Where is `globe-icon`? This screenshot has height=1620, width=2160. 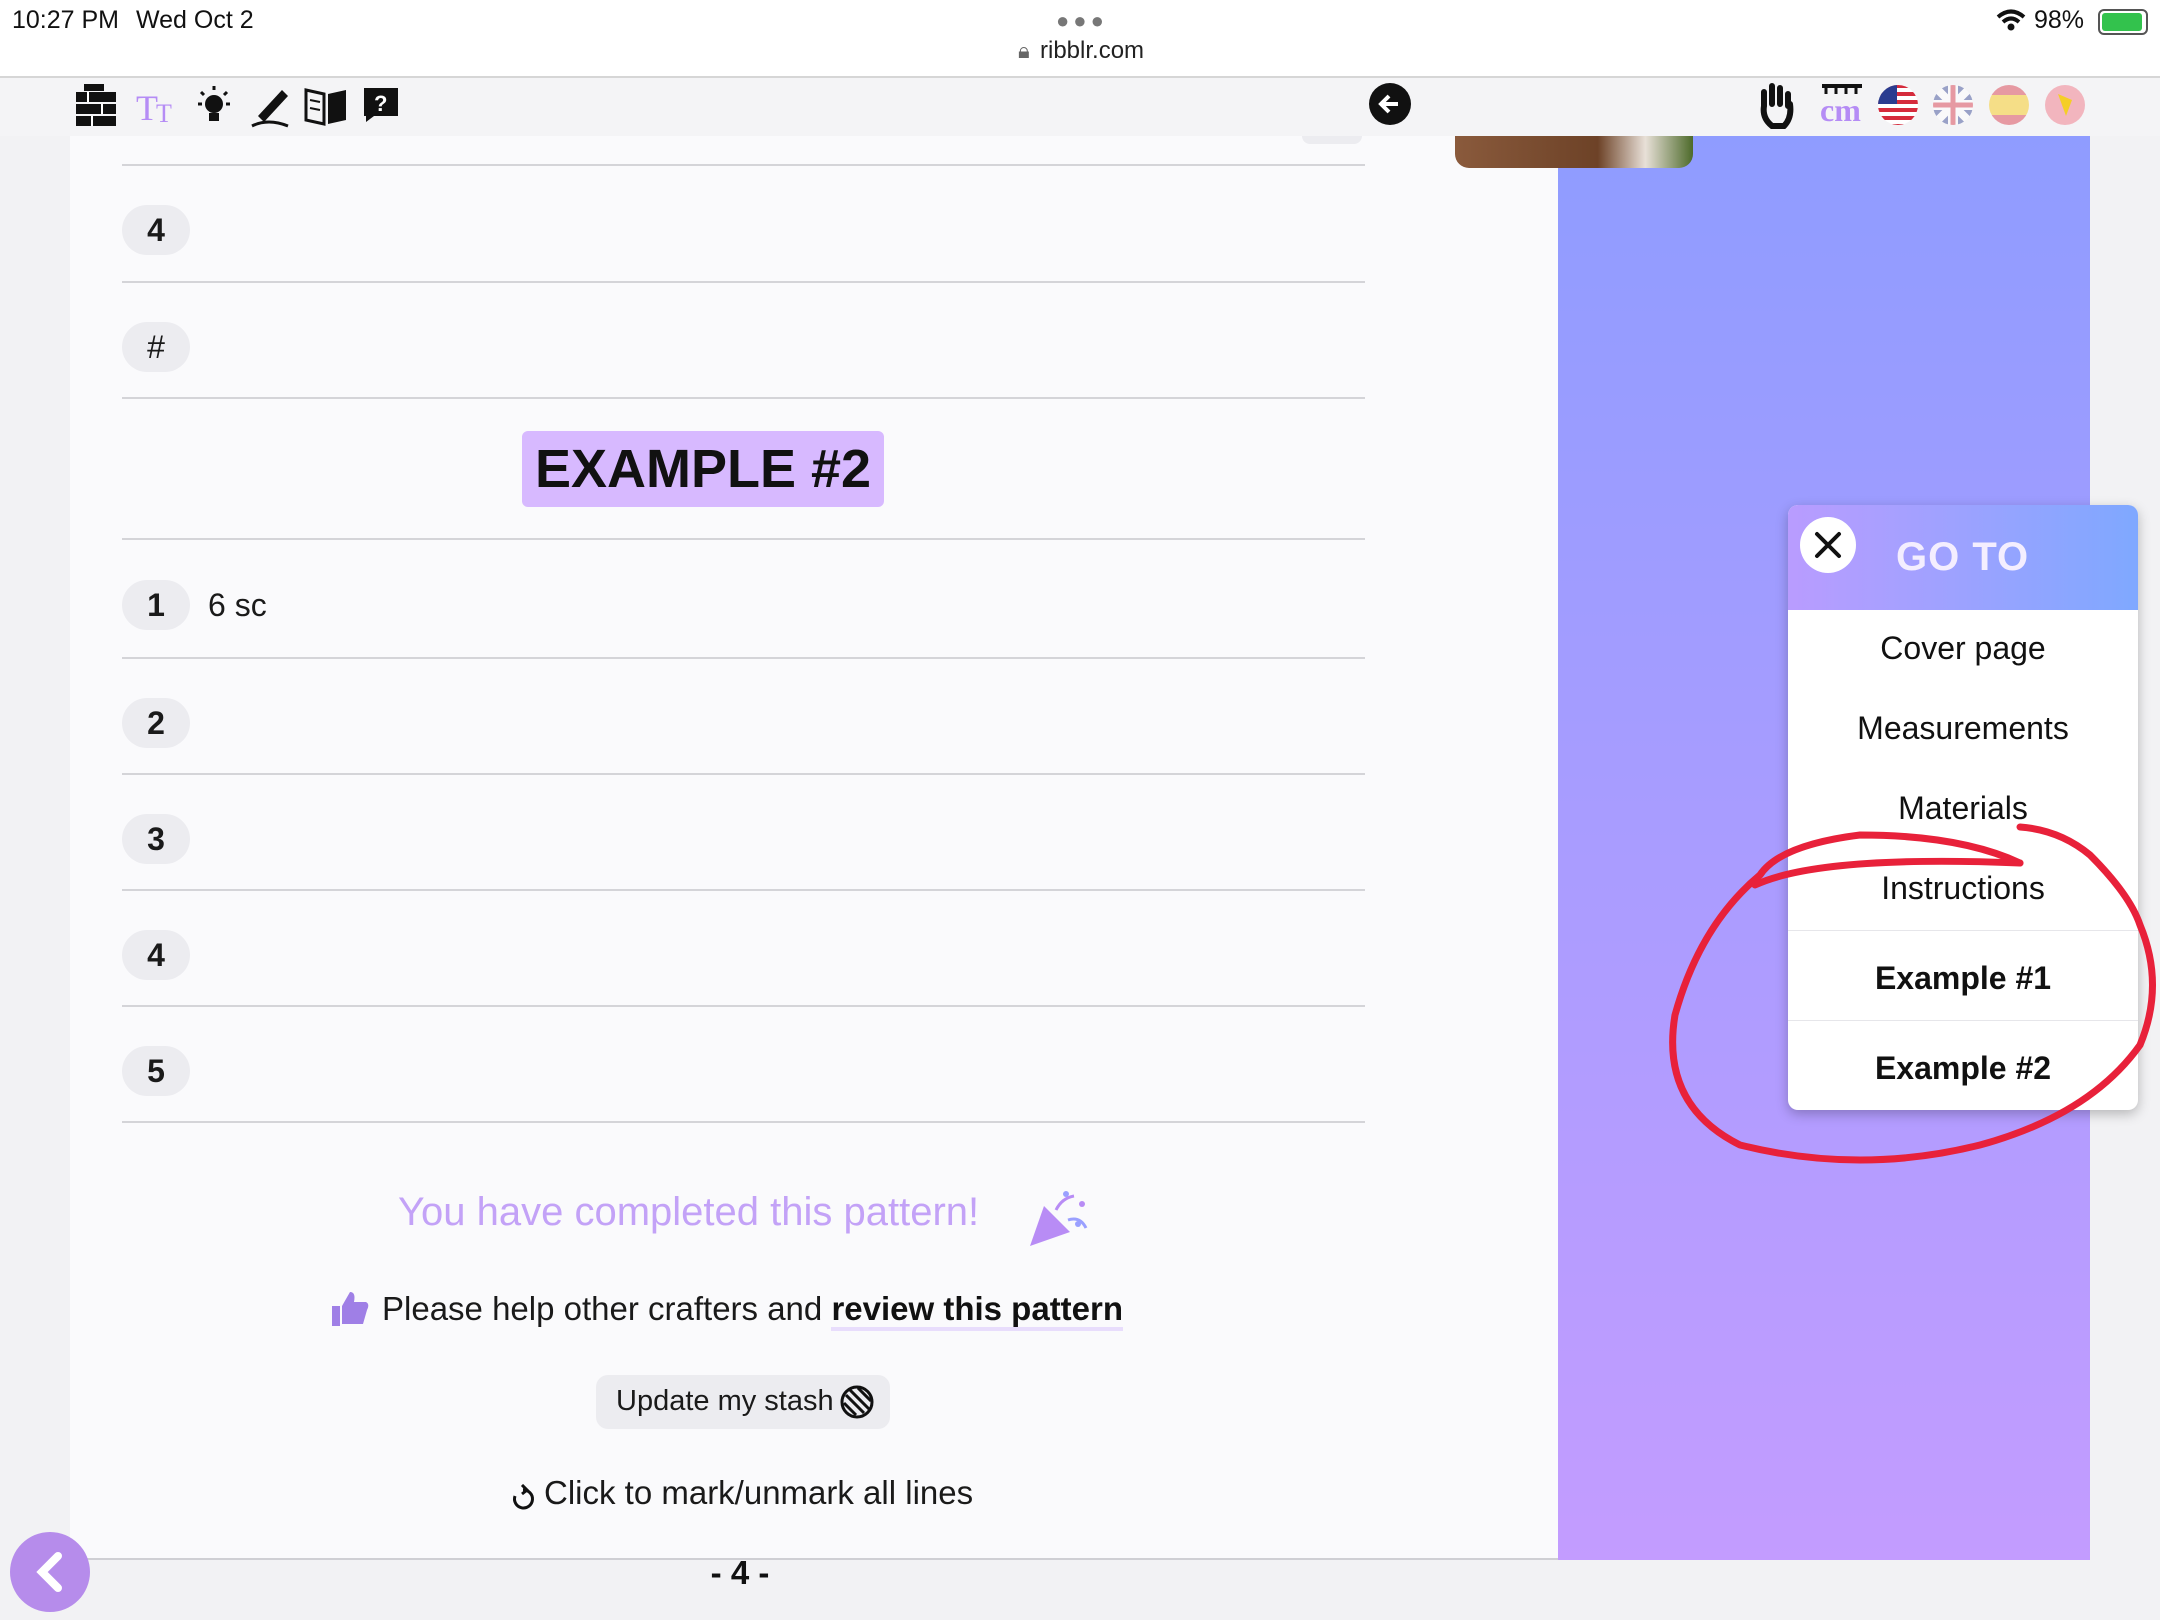 globe-icon is located at coordinates (2065, 105).